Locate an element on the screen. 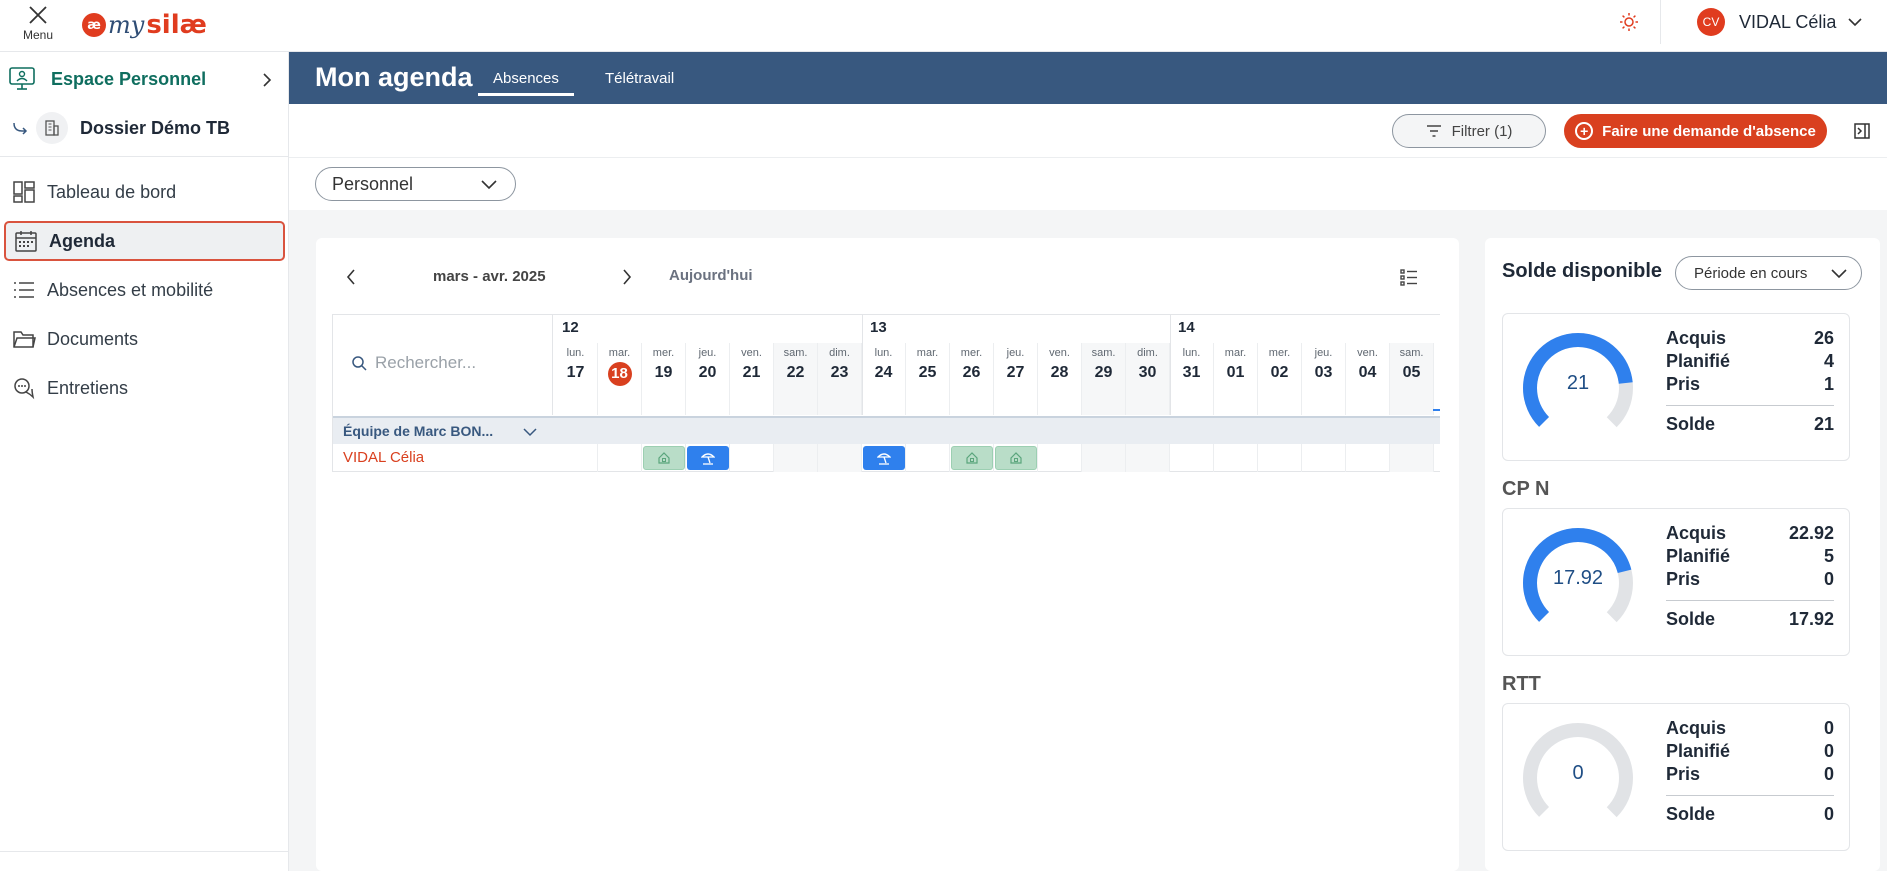 Image resolution: width=1887 pixels, height=871 pixels. chevron-right-icon is located at coordinates (627, 277).